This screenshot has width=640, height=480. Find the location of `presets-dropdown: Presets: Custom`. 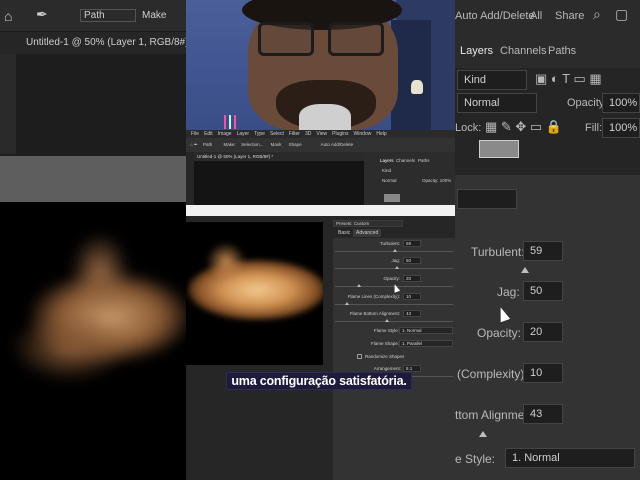

presets-dropdown: Presets: Custom is located at coordinates (368, 223).